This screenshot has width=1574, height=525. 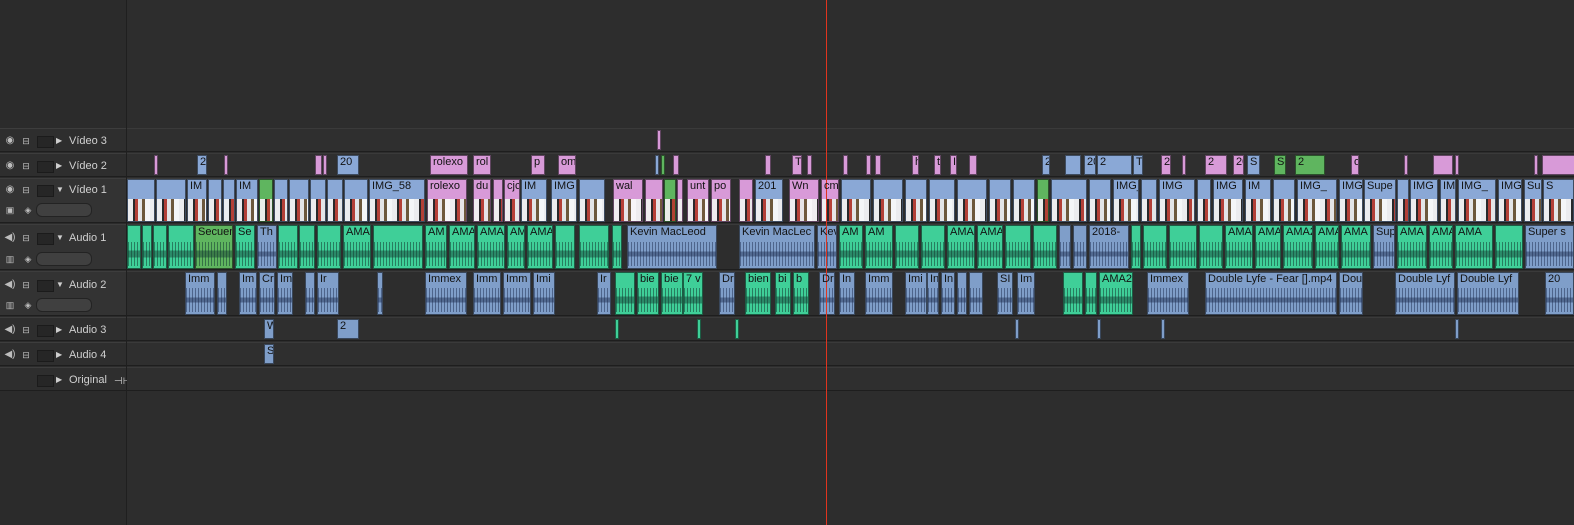 I want to click on expand-triangle-icon: ▶, so click(x=61, y=141).